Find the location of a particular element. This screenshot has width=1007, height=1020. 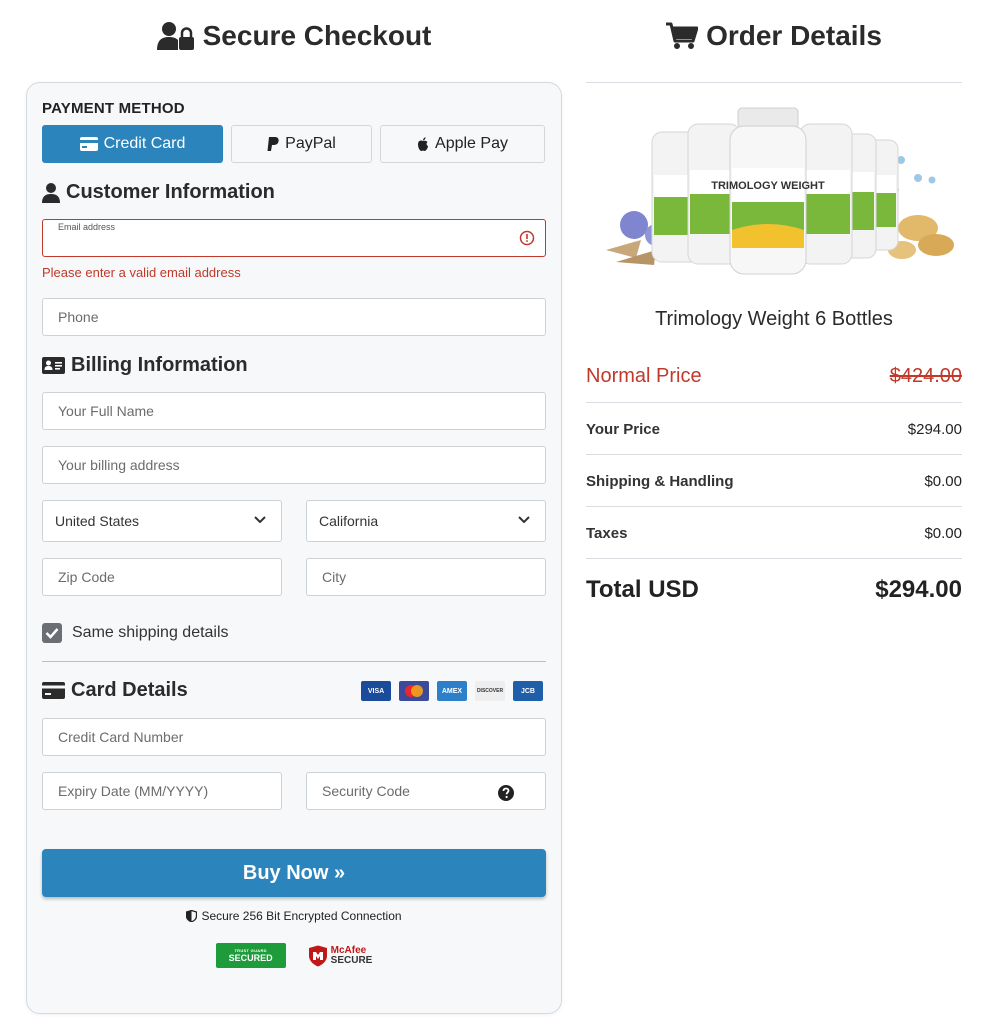

billing-information-heading: Billing Information is located at coordinates (145, 365).